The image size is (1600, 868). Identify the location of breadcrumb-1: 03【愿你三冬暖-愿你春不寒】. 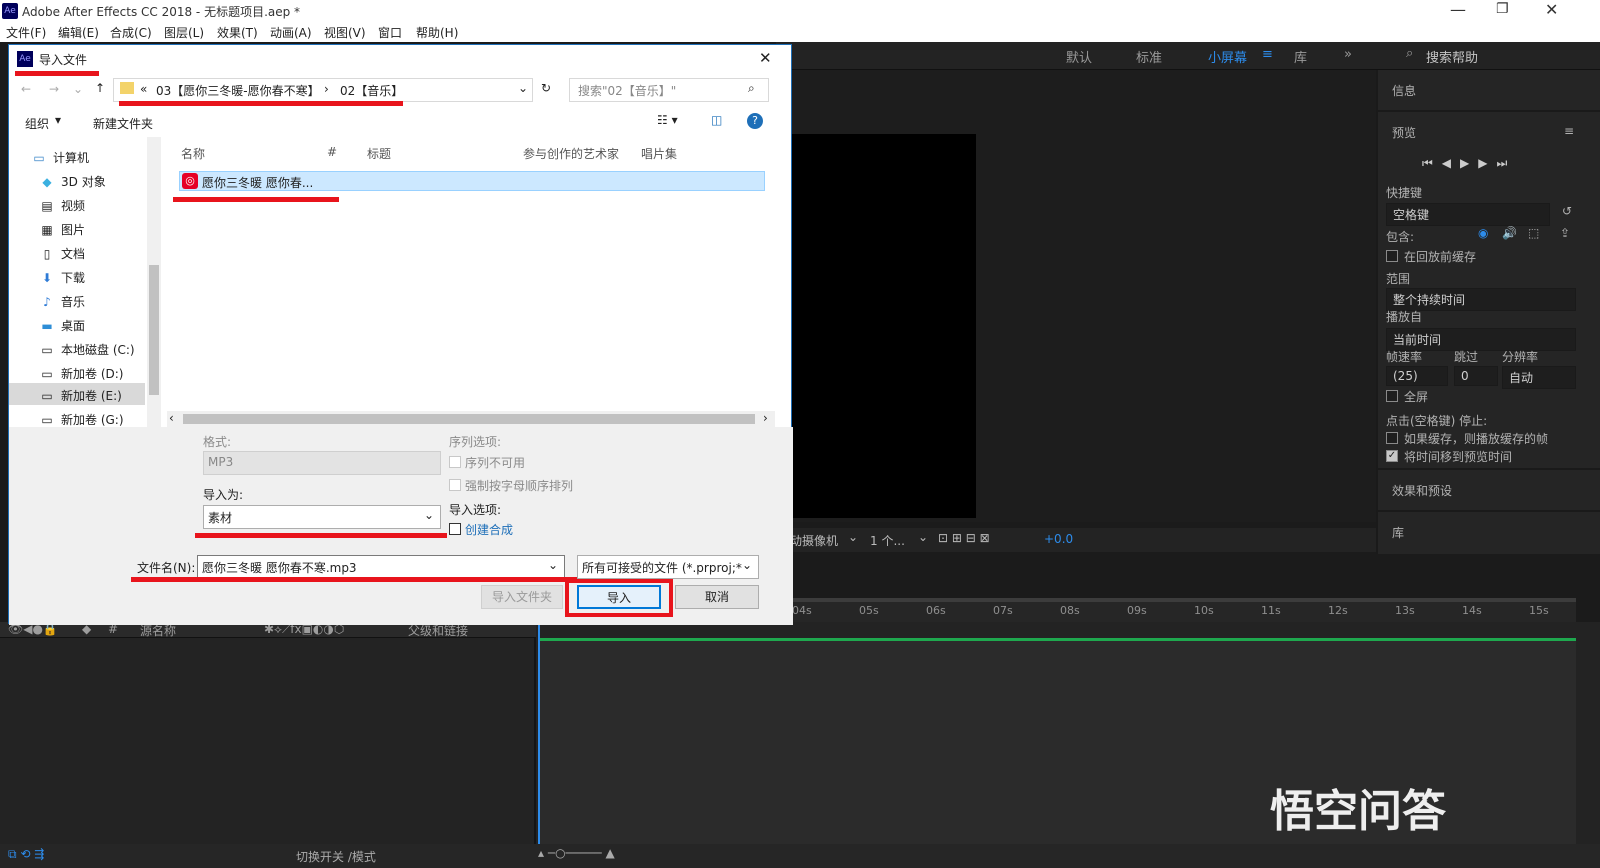
(238, 90).